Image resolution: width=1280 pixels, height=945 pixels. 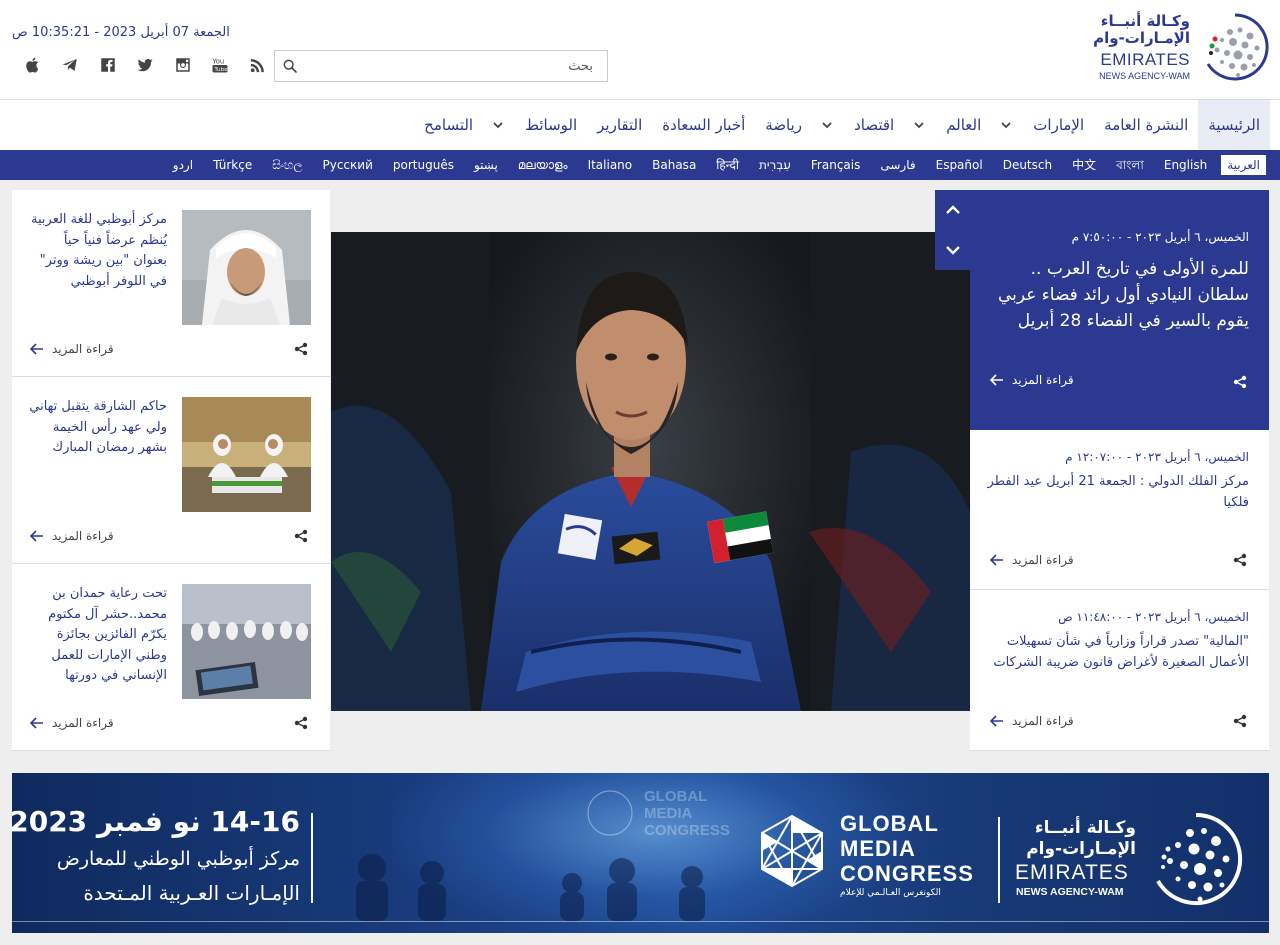 What do you see at coordinates (33, 65) in the screenshot?
I see `apple-icon` at bounding box center [33, 65].